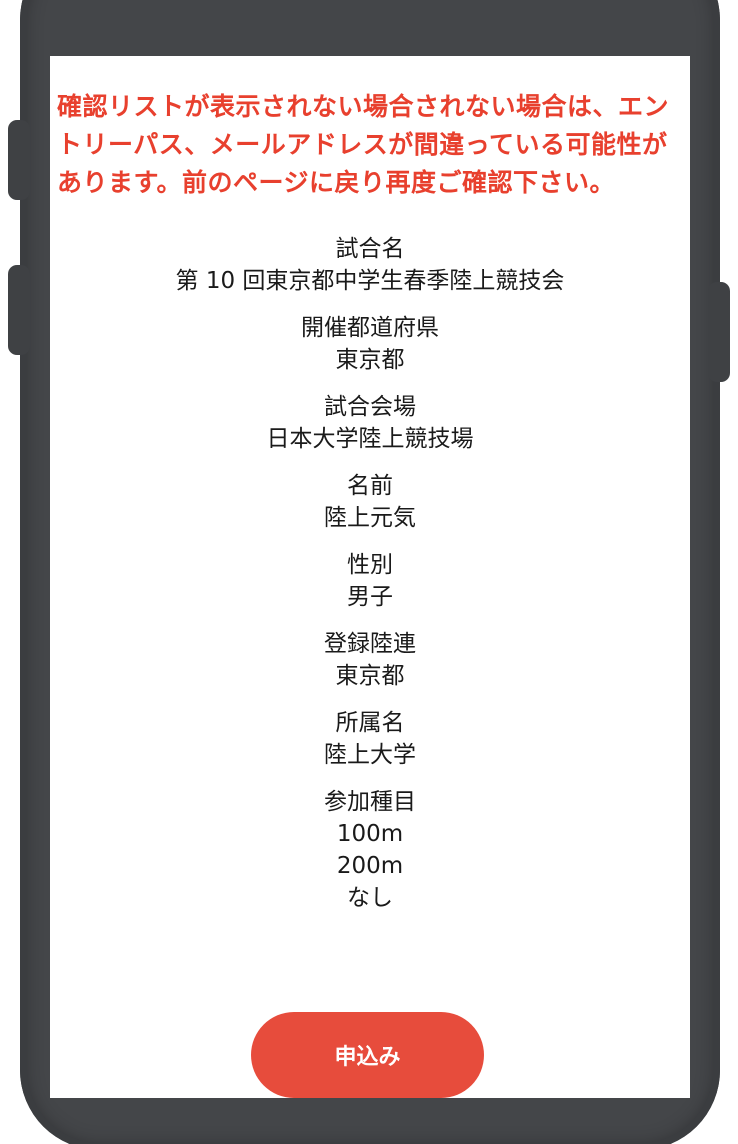 The height and width of the screenshot is (1144, 738). I want to click on field-label: 参加種目, so click(370, 802).